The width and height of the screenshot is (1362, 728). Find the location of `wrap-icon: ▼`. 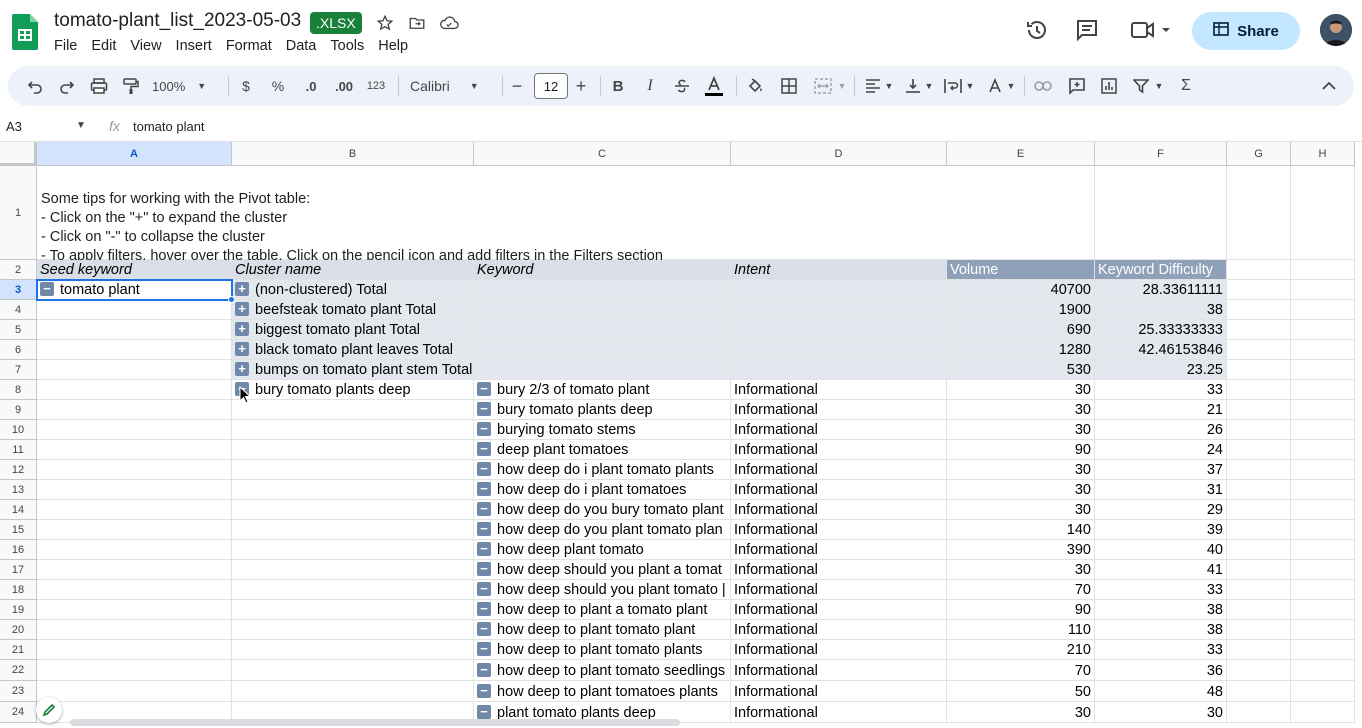

wrap-icon: ▼ is located at coordinates (959, 86).